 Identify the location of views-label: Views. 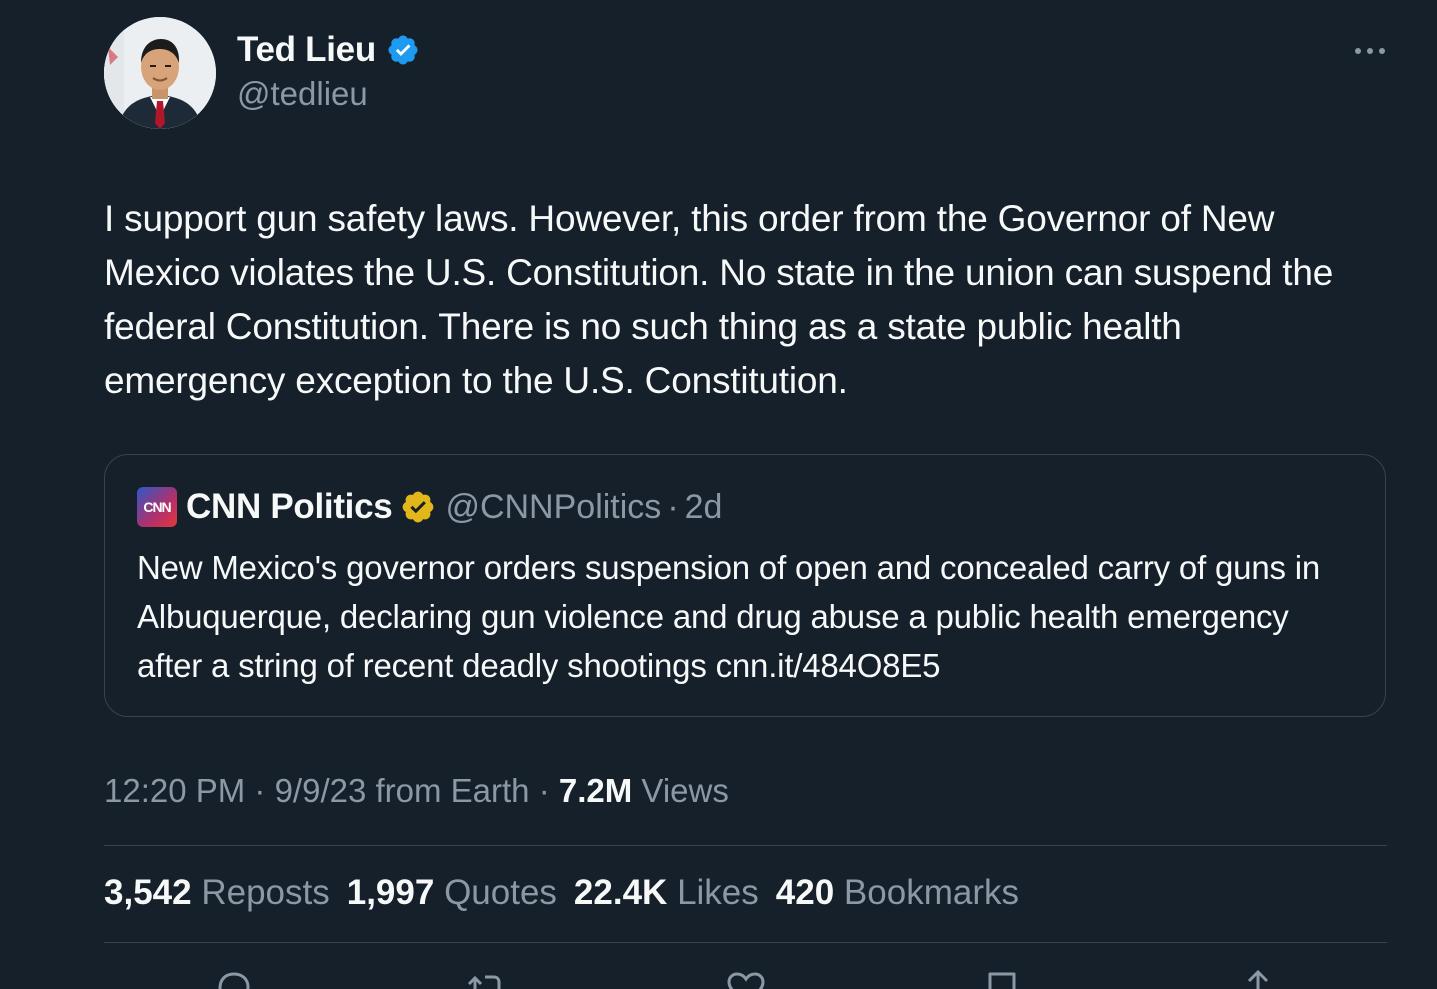
(680, 790).